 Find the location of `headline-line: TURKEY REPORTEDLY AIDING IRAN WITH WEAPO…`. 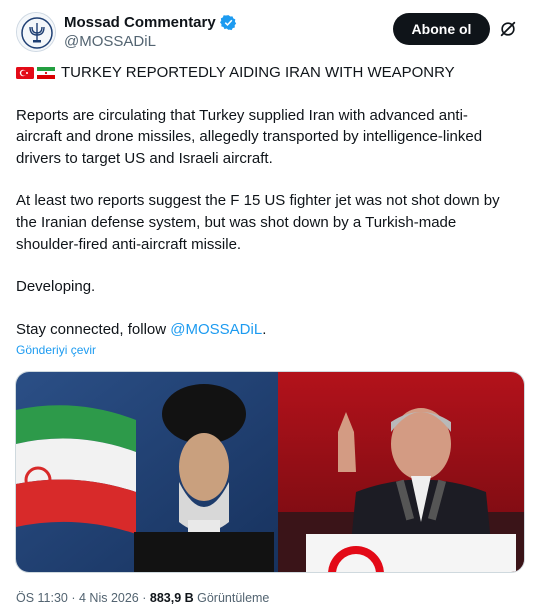

headline-line: TURKEY REPORTEDLY AIDING IRAN WITH WEAPO… is located at coordinates (271, 73).